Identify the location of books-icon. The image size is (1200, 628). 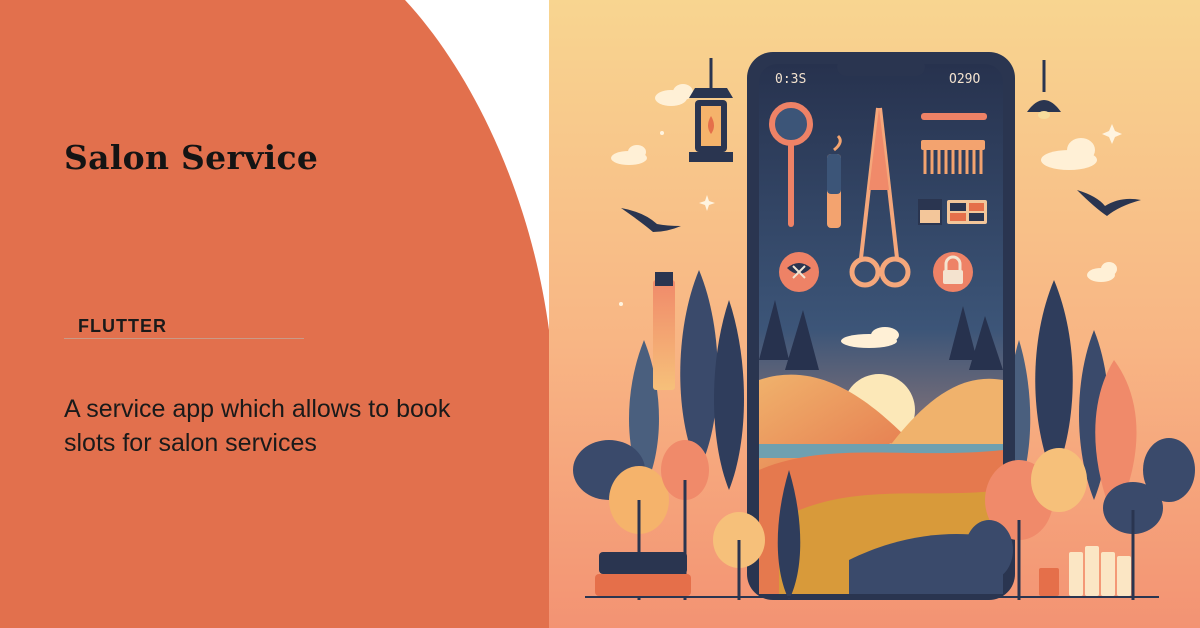
(643, 574).